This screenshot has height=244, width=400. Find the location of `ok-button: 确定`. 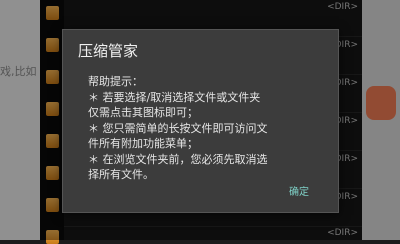

ok-button: 确定 is located at coordinates (299, 190).